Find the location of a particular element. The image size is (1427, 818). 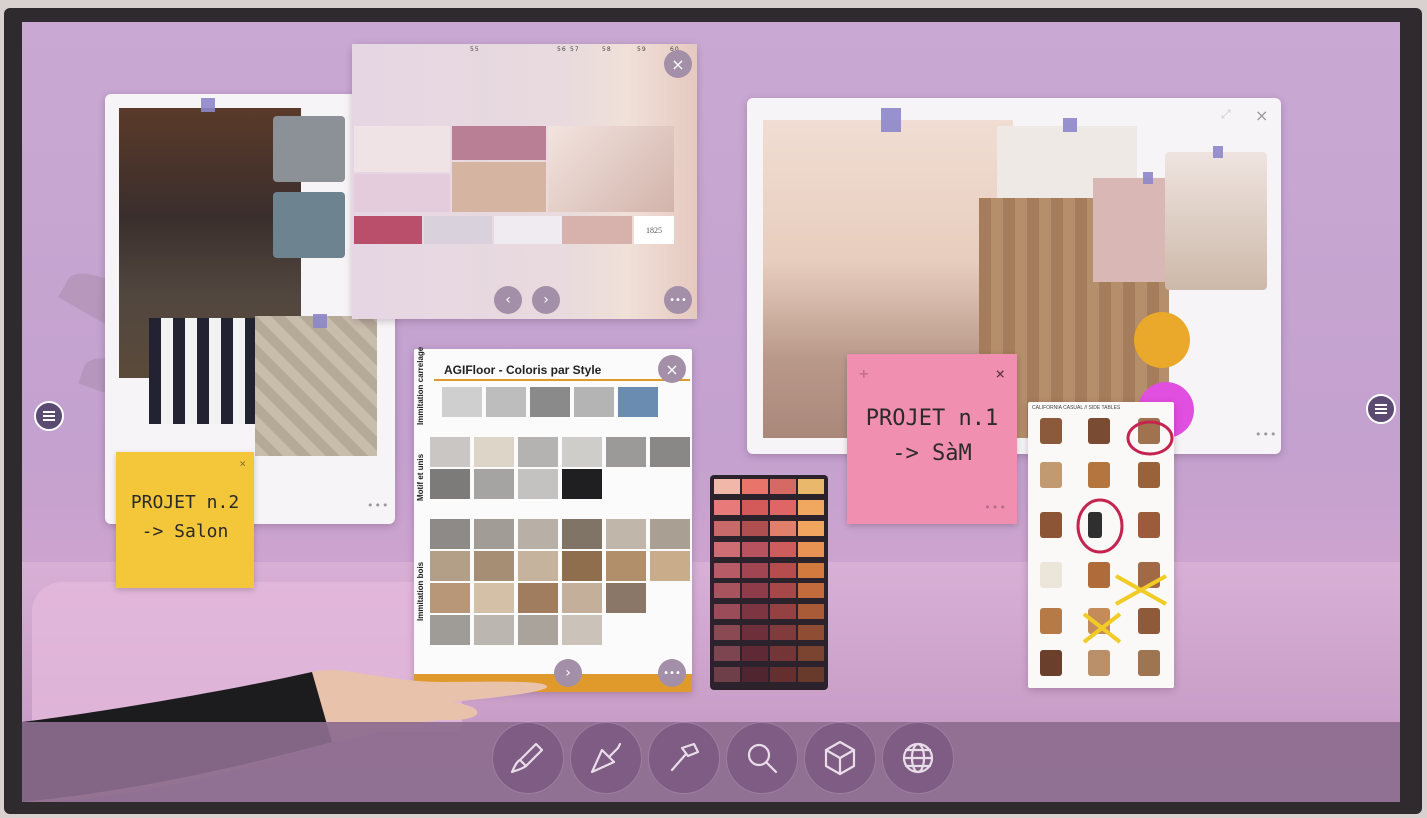

brand-logo: 1825 is located at coordinates (654, 230).